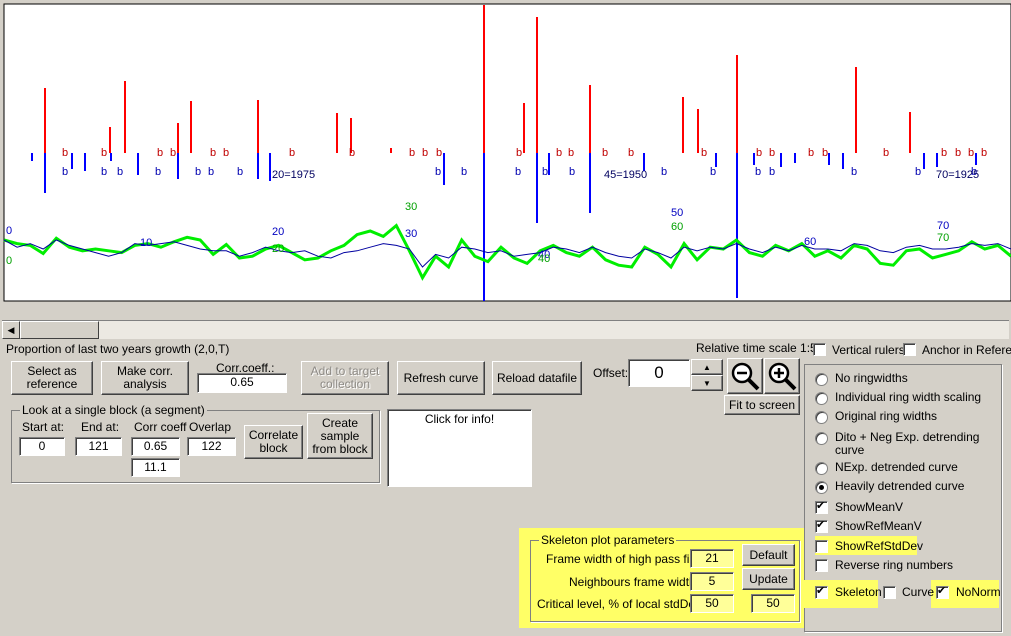  I want to click on make-corr-analysis-button: Make corr. analysis, so click(145, 378).